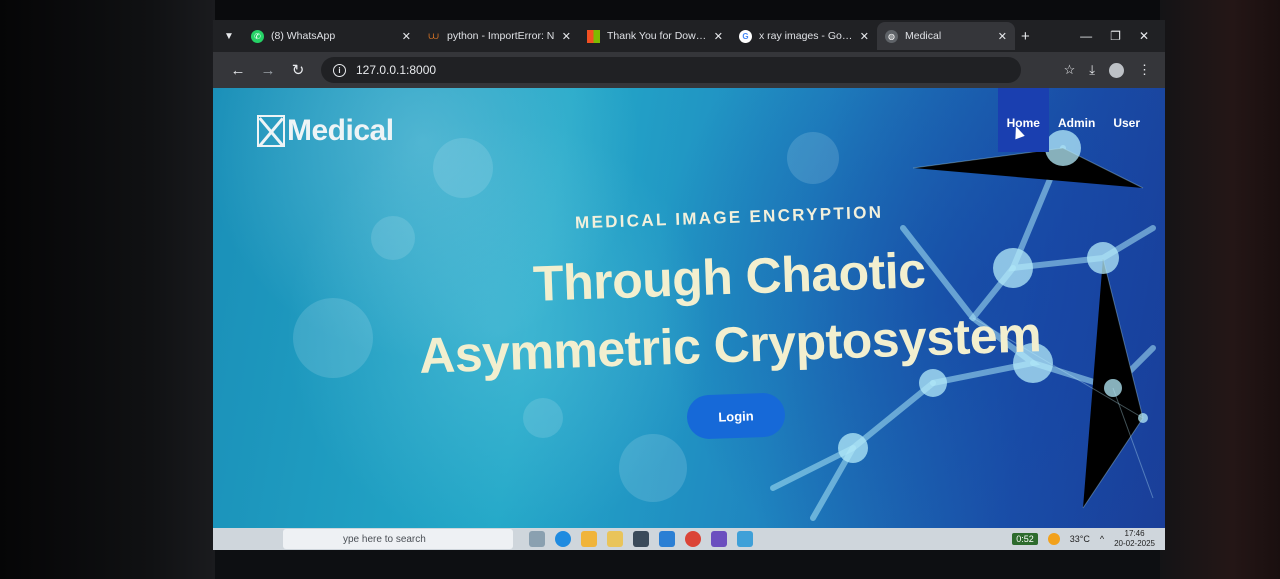  I want to click on nav-home: Home, so click(1023, 120).